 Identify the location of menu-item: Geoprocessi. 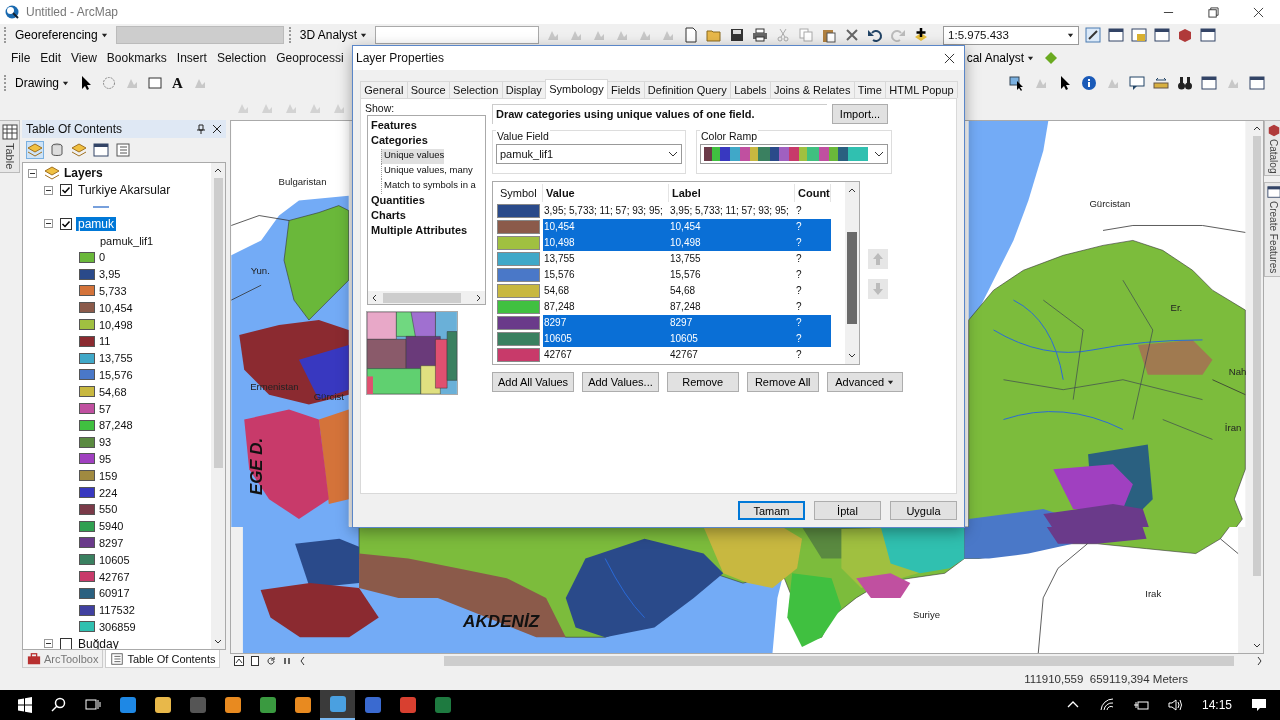
(307, 58).